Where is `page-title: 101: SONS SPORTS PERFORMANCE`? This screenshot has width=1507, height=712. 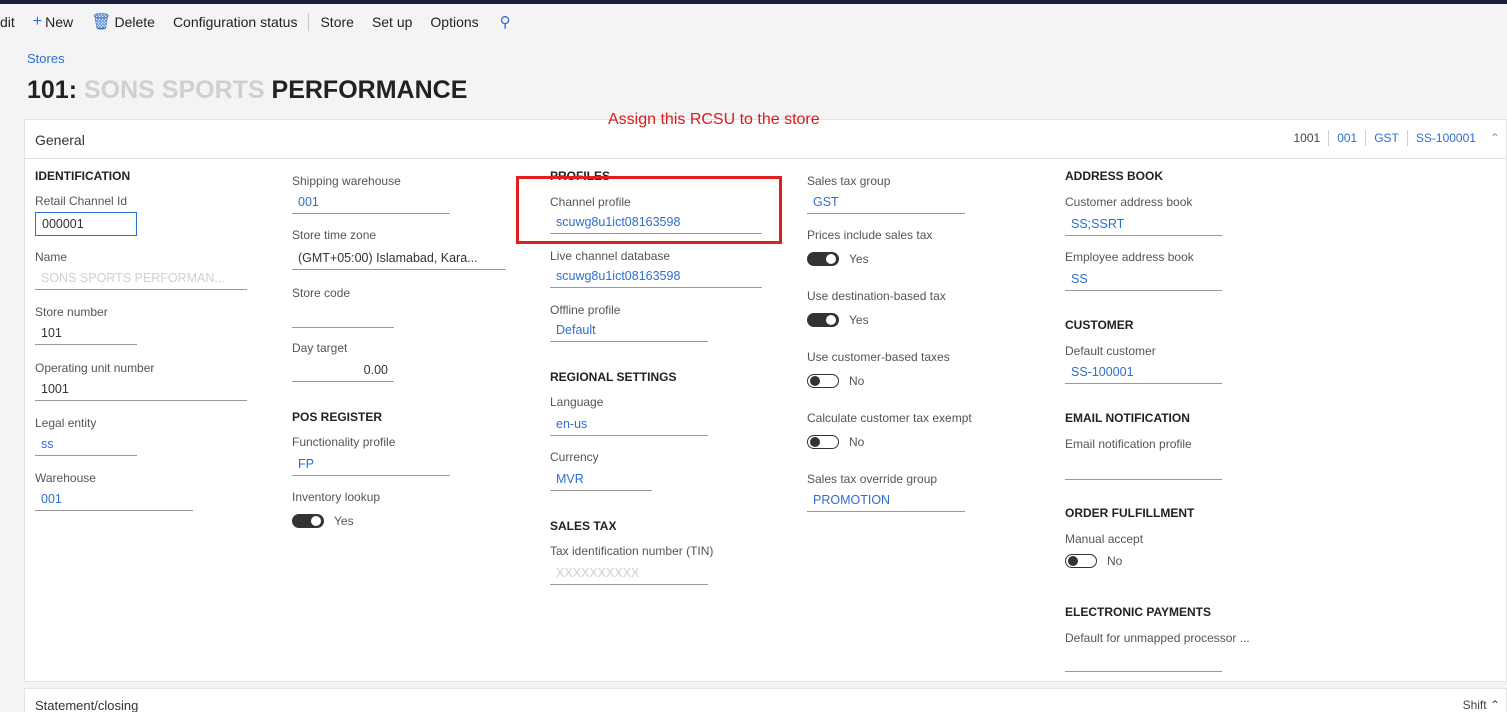 page-title: 101: SONS SPORTS PERFORMANCE is located at coordinates (247, 90).